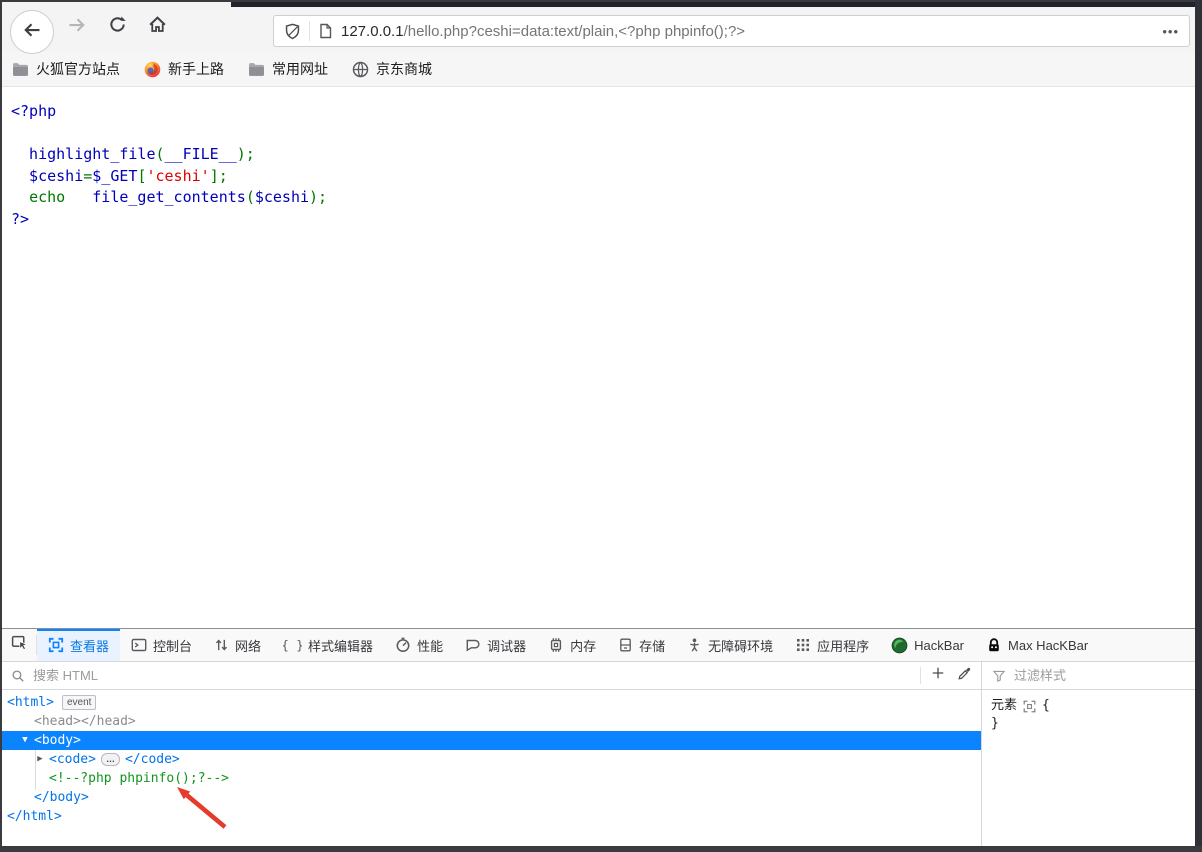 The width and height of the screenshot is (1202, 852). Describe the element at coordinates (491, 721) in the screenshot. I see `tree-row-head: <head></head>` at that location.